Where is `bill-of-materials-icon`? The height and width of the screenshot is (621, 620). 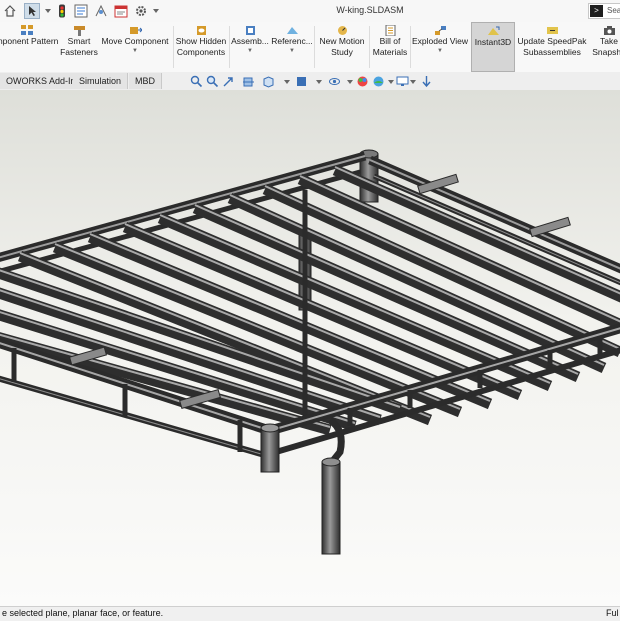 bill-of-materials-icon is located at coordinates (390, 30).